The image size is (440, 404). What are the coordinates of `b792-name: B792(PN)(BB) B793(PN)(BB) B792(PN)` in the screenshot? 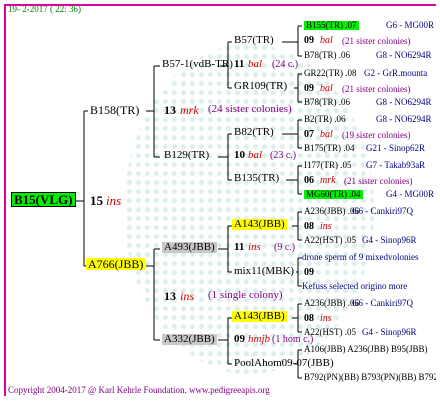 It's located at (370, 377).